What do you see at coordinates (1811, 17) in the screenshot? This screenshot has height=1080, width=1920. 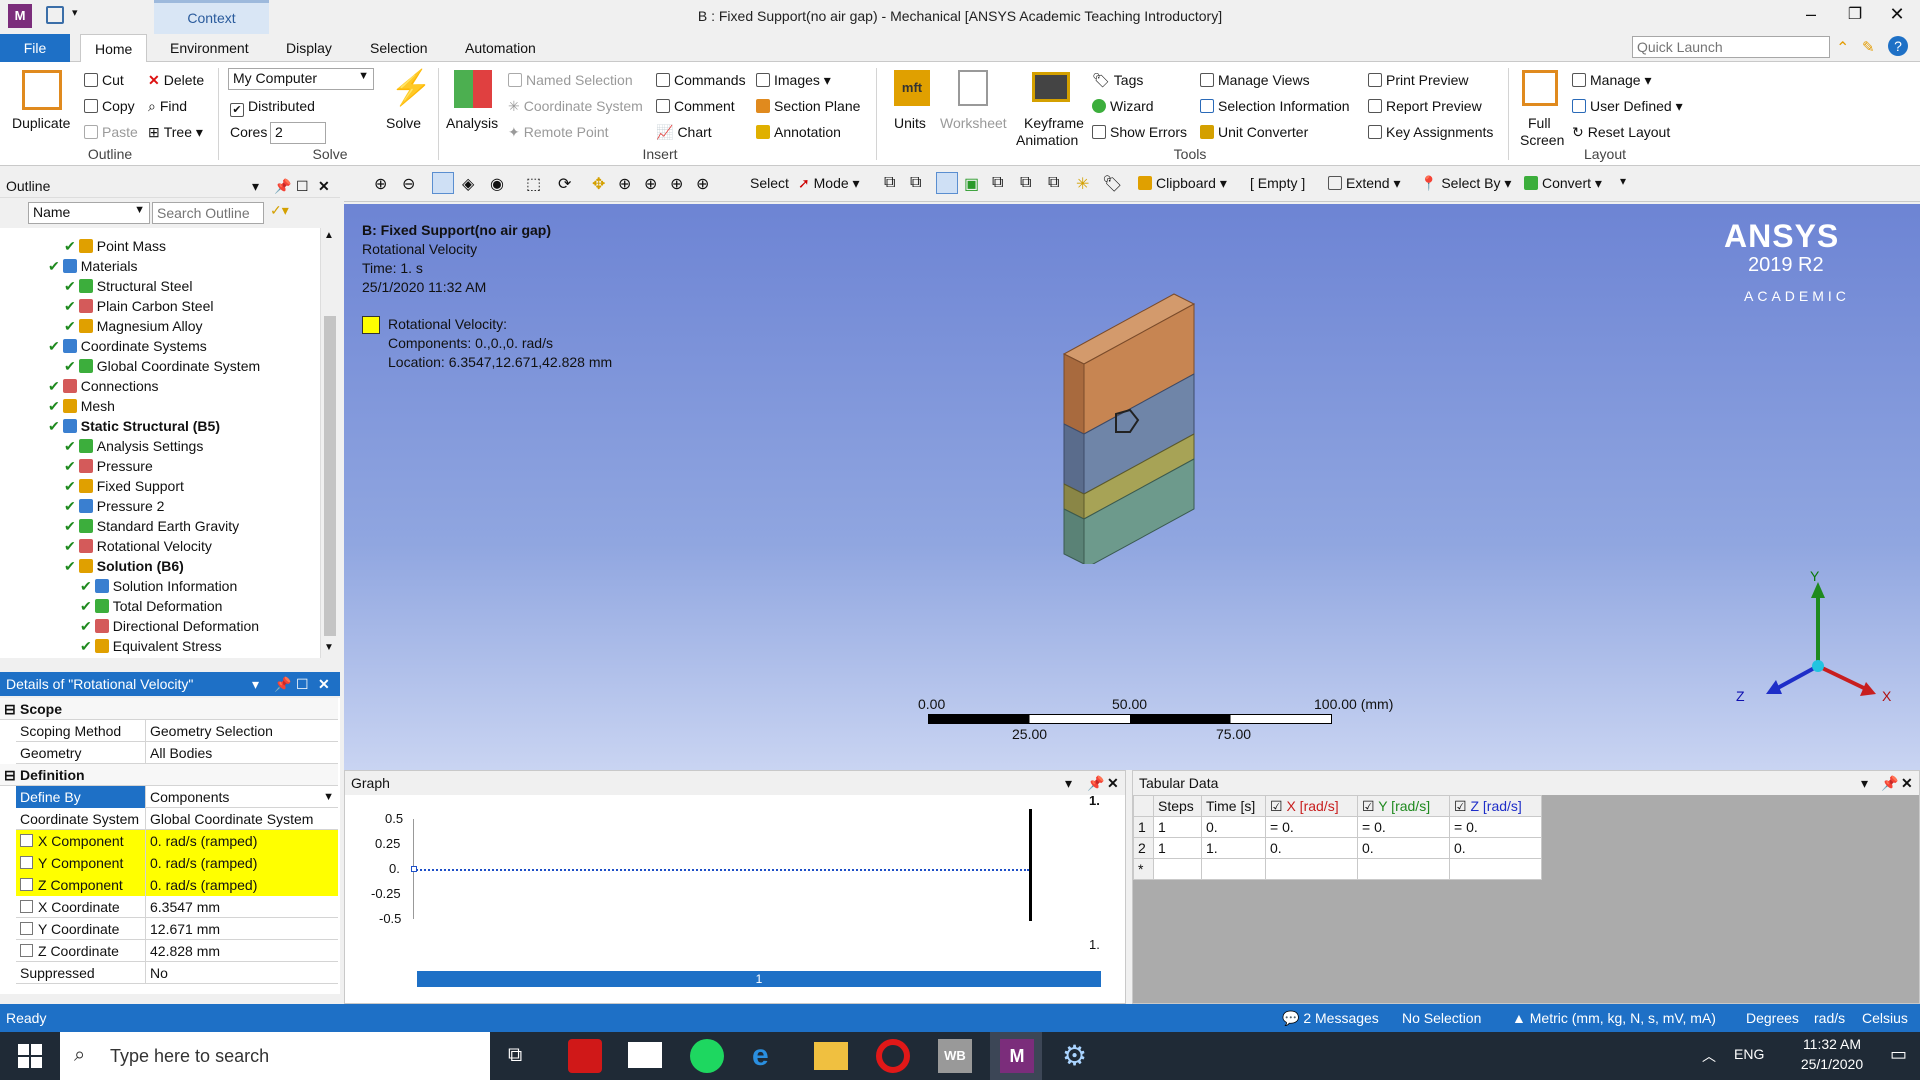 I see `minimize-button: –` at bounding box center [1811, 17].